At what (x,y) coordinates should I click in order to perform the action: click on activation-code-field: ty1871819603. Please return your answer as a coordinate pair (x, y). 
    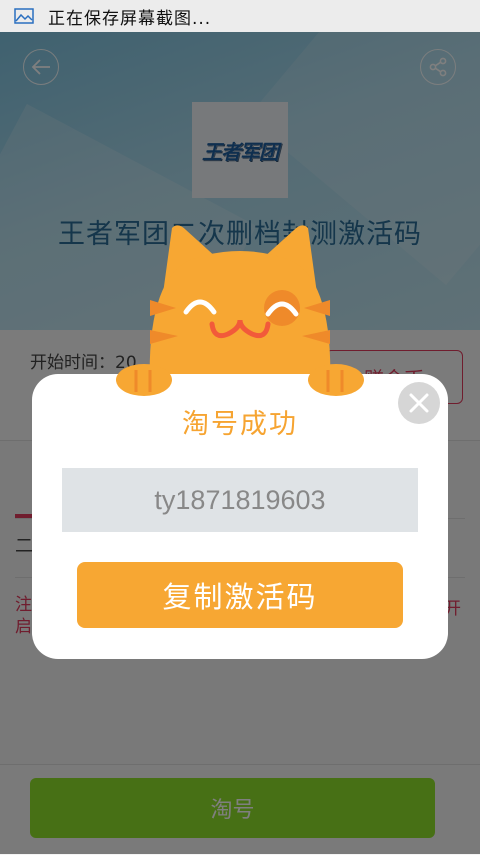
    Looking at the image, I should click on (240, 500).